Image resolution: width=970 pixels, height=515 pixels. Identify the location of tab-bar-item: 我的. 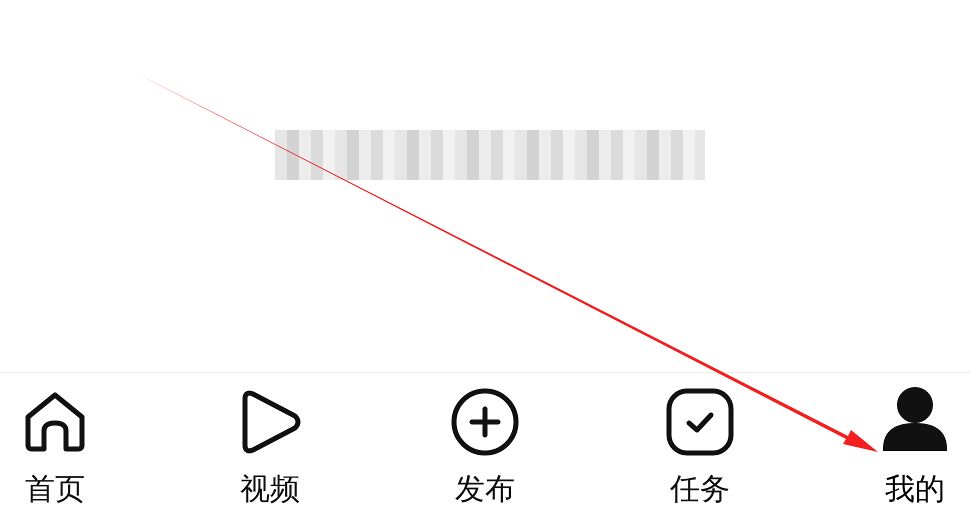
(915, 451).